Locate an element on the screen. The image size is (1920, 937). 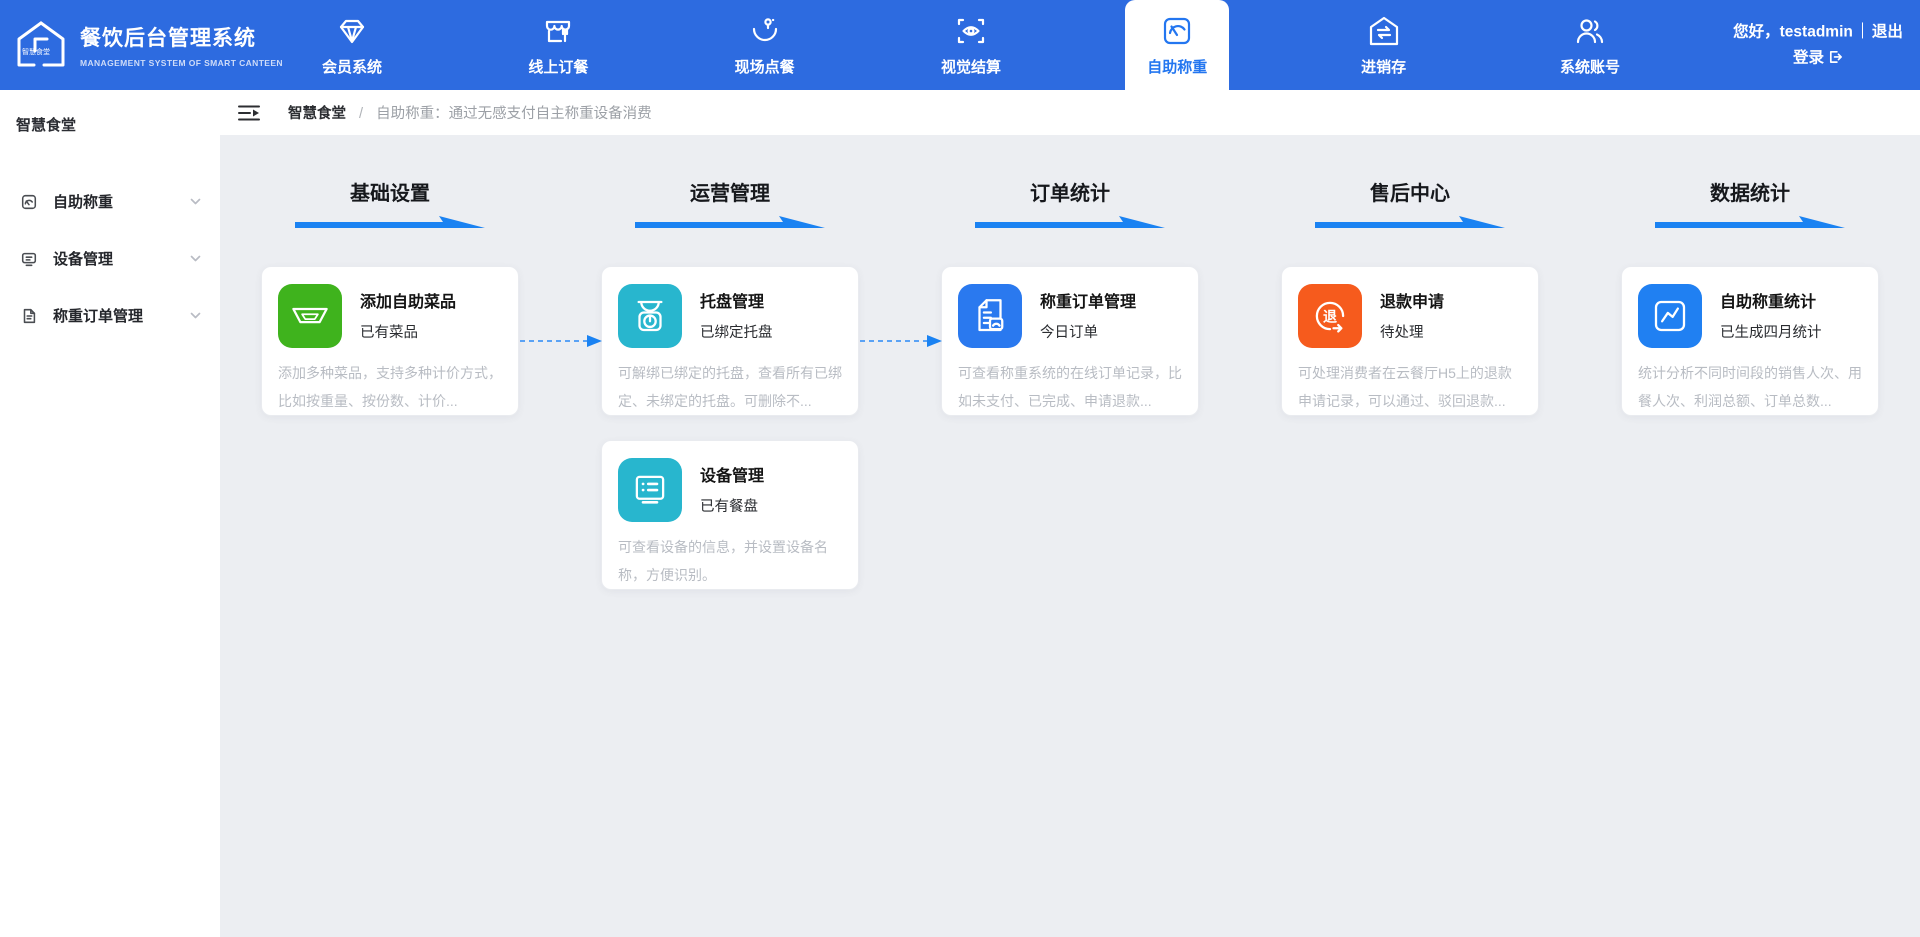
sidebar: 智慧食堂 自助称重 设备管理 称重订单管理 is located at coordinates (110, 513).